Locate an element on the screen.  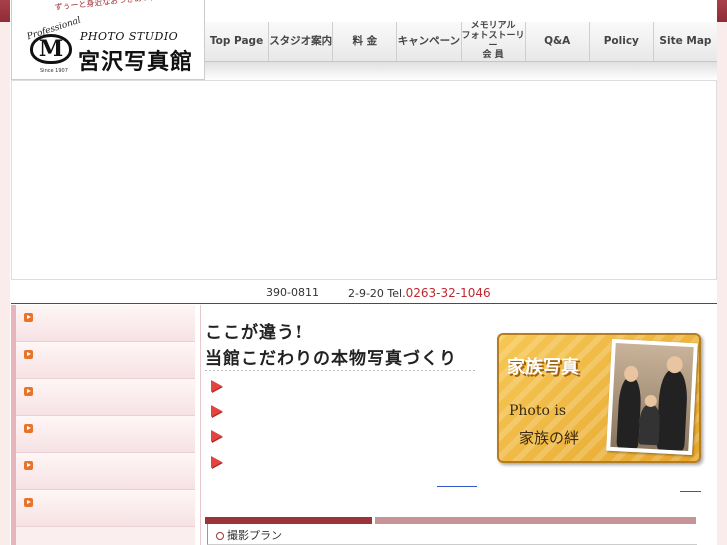
logo-name: 宮沢写真館 is located at coordinates (136, 62).